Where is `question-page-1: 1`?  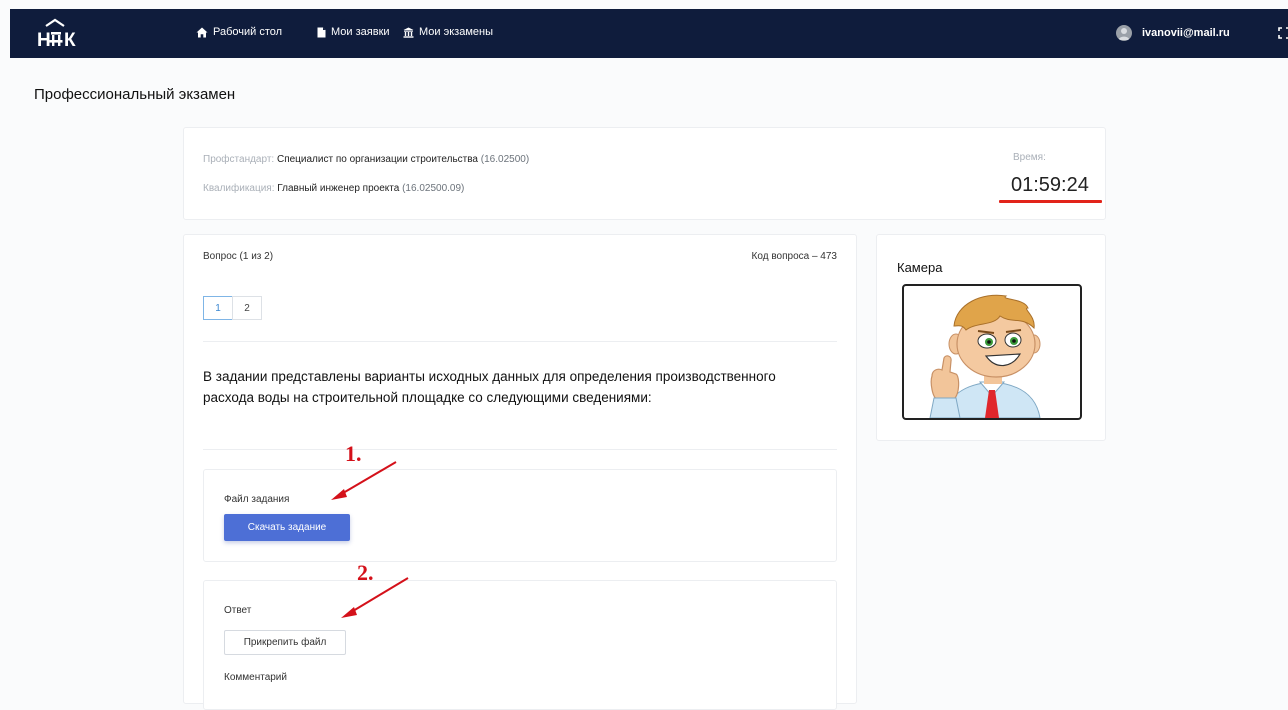
question-page-1: 1 is located at coordinates (218, 308).